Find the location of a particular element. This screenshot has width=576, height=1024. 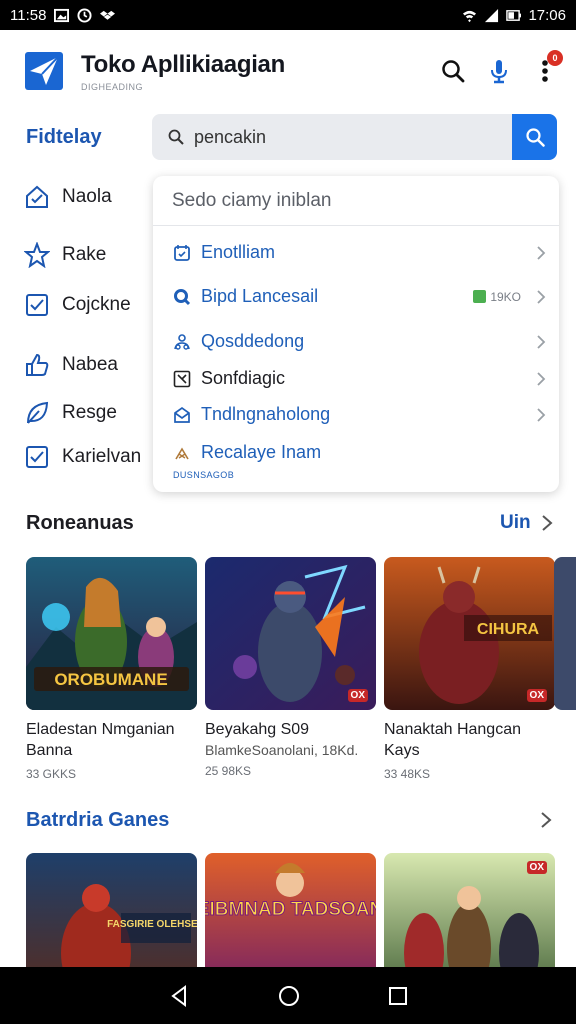

microphone-icon is located at coordinates (499, 72).